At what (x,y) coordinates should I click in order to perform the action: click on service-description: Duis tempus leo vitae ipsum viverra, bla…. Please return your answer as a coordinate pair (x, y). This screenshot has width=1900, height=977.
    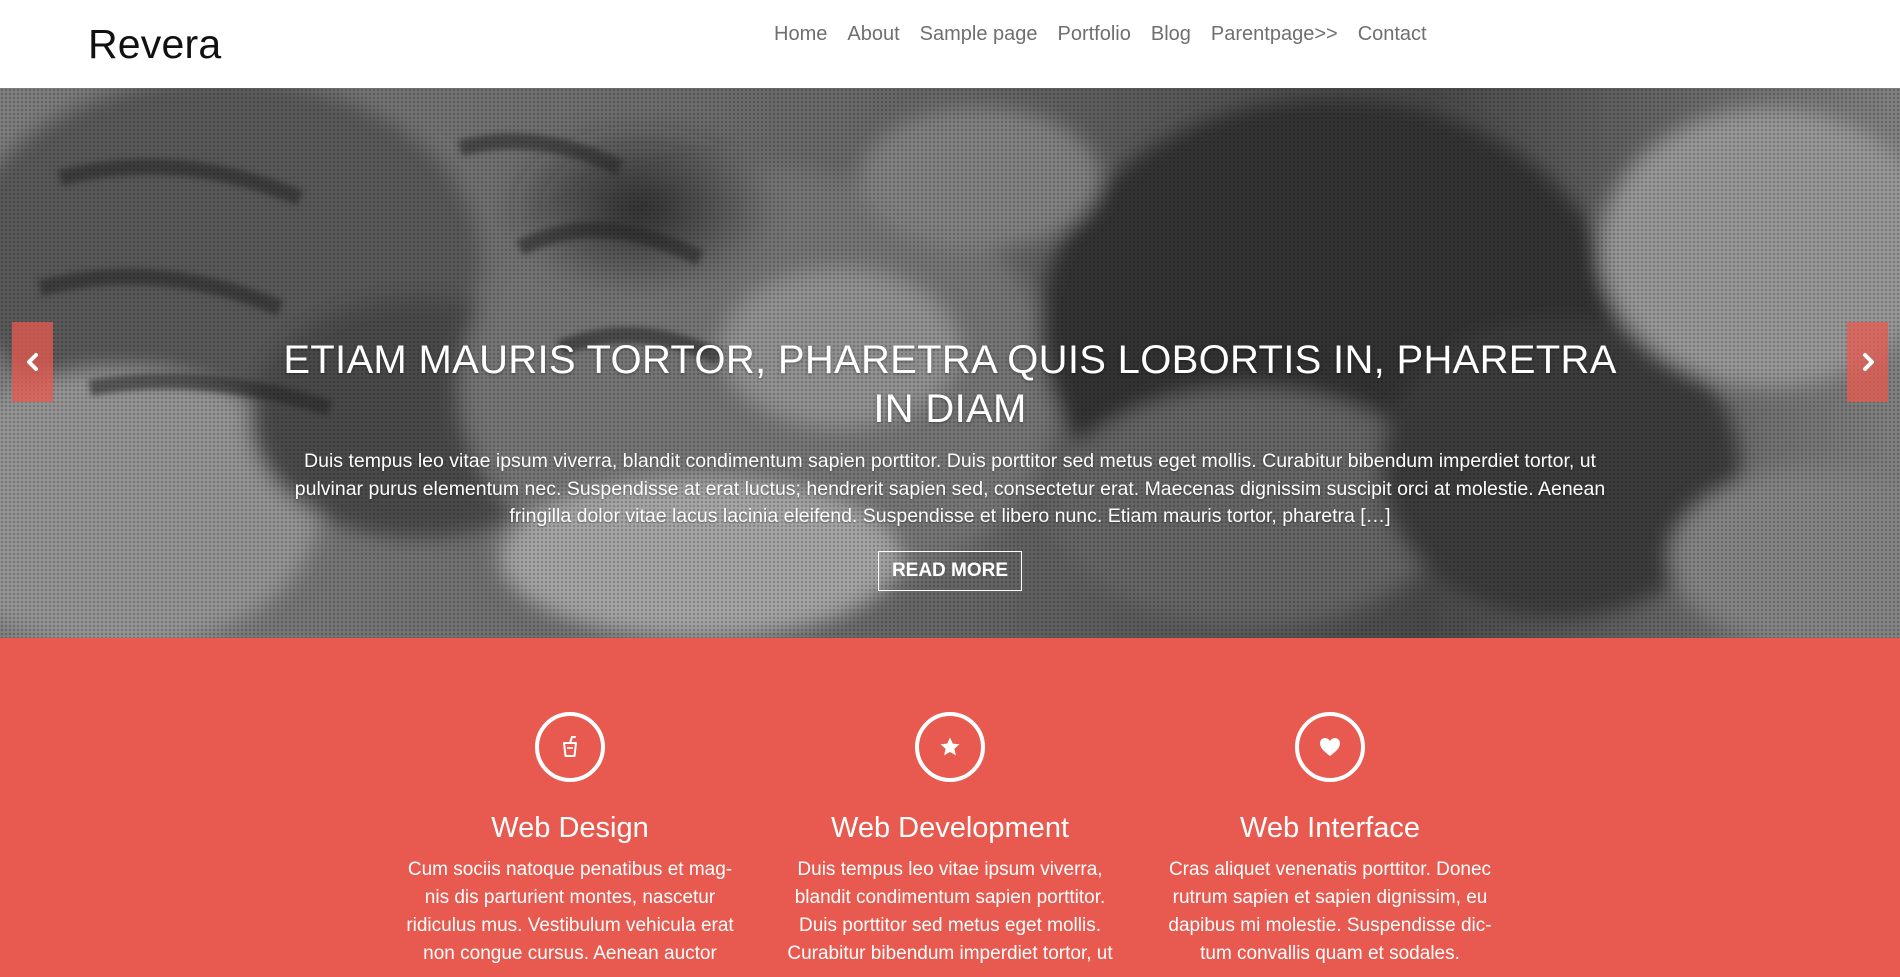
    Looking at the image, I should click on (950, 911).